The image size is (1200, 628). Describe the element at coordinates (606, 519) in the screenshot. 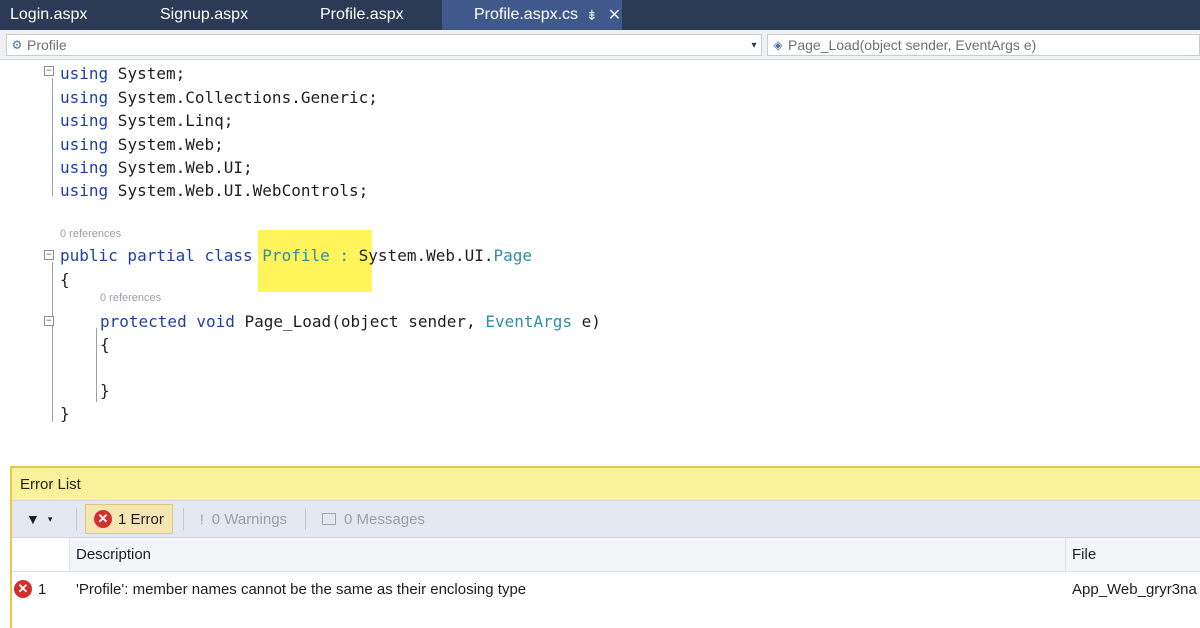

I see `error-list-toolbar: ▼ ▾ ✕ 1 Error ! 0 Warnings 0 Messages` at that location.